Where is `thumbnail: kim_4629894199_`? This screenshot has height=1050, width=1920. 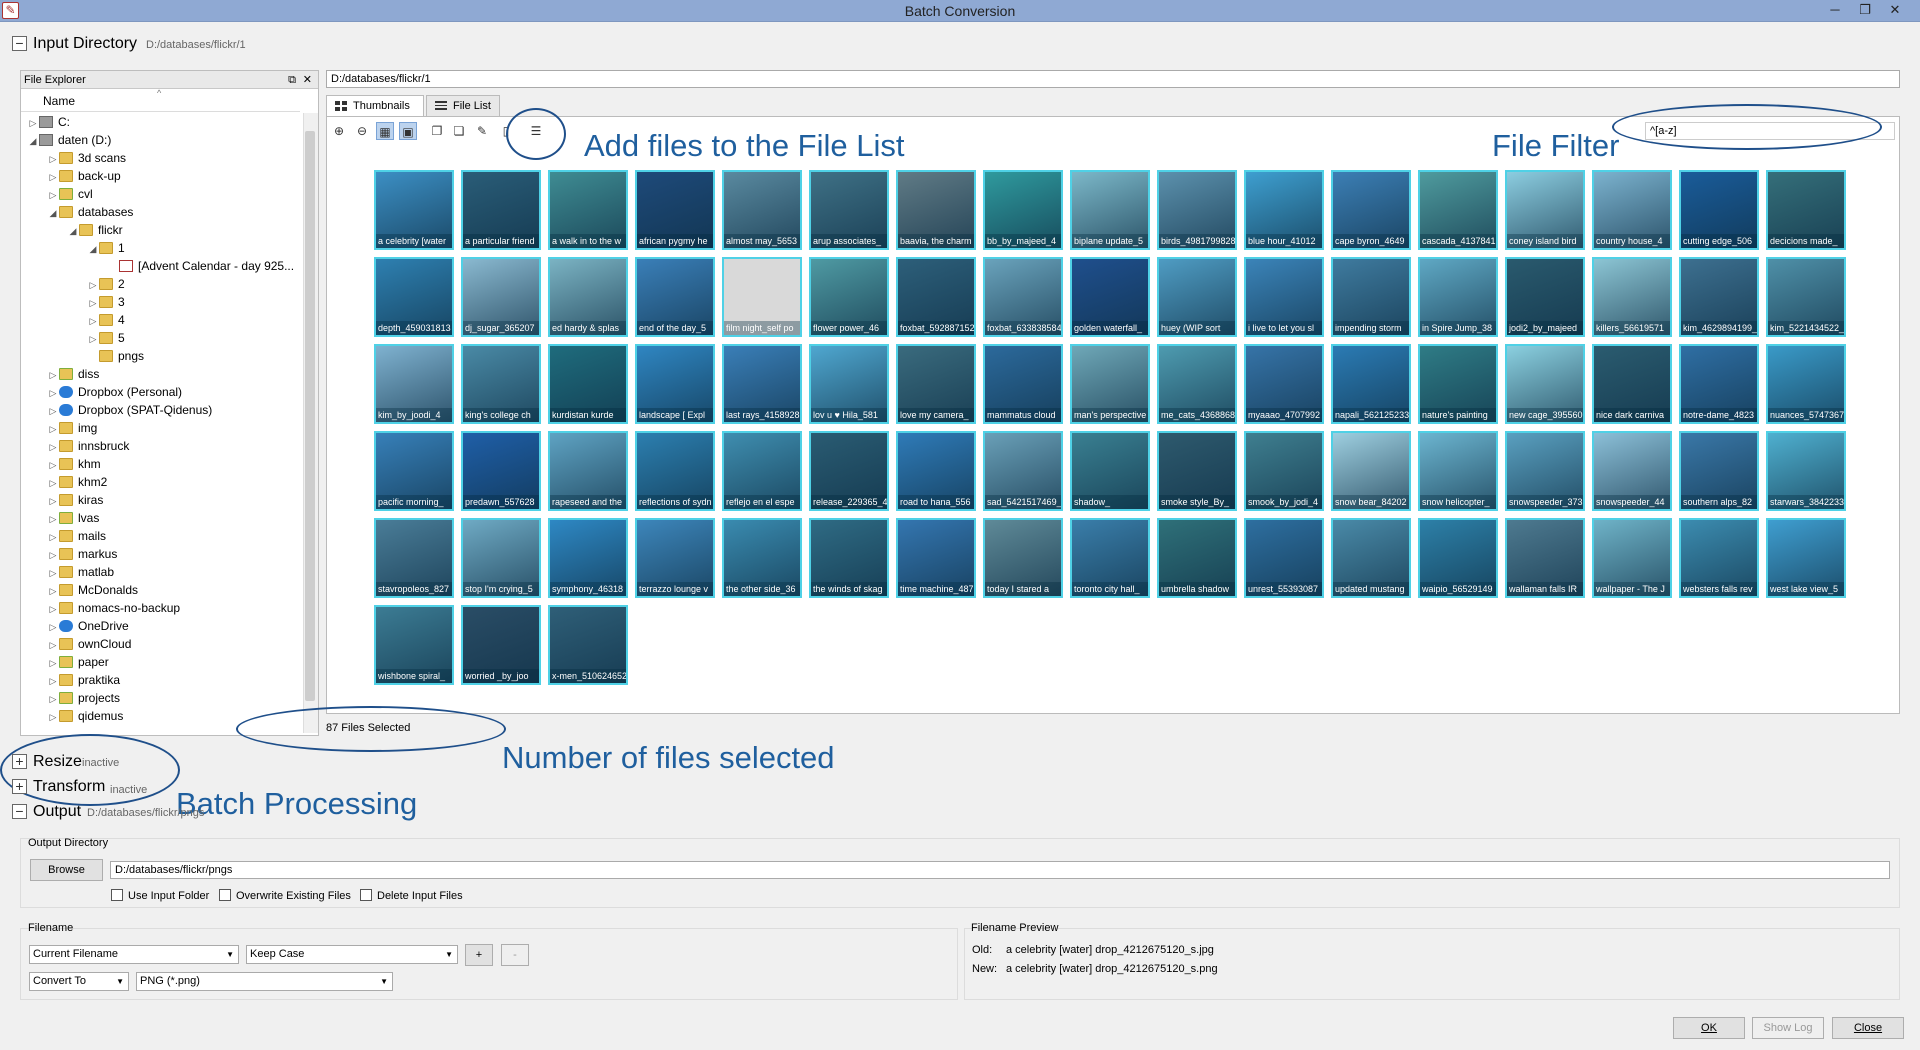 thumbnail: kim_4629894199_ is located at coordinates (1719, 297).